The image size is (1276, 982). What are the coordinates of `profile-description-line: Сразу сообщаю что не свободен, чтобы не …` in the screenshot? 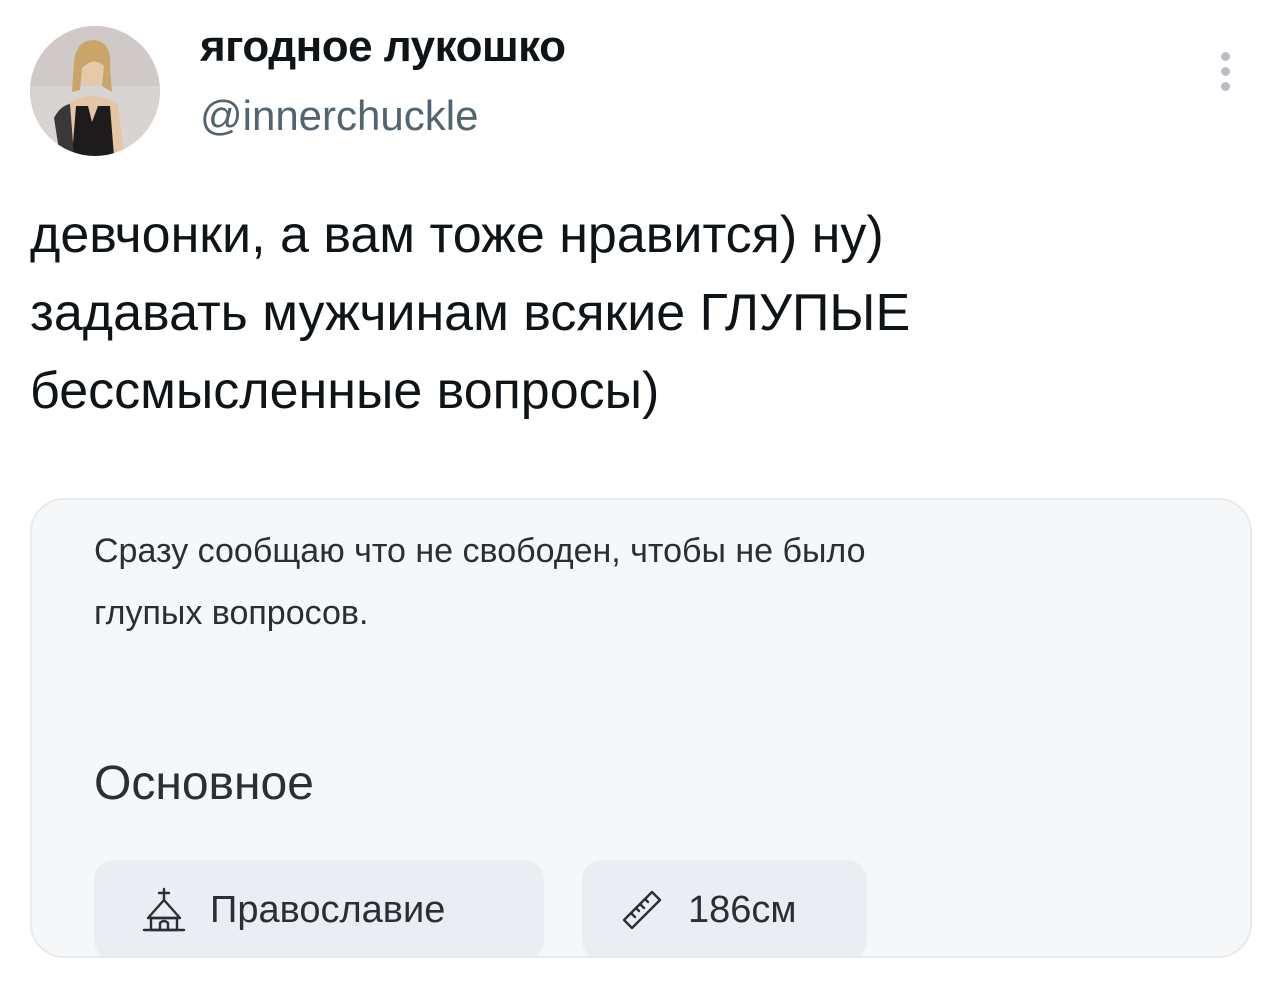 It's located at (480, 551).